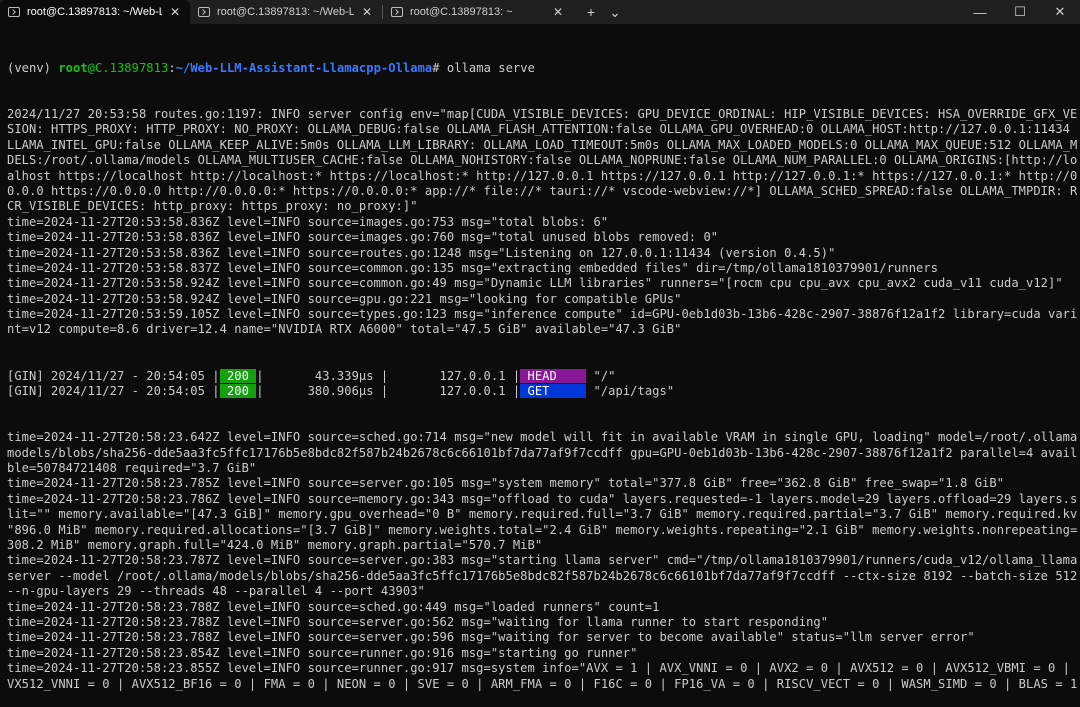 The image size is (1080, 707). Describe the element at coordinates (132, 468) in the screenshot. I see `log-line: ble=50784721408 required="3.7 GiB"` at that location.